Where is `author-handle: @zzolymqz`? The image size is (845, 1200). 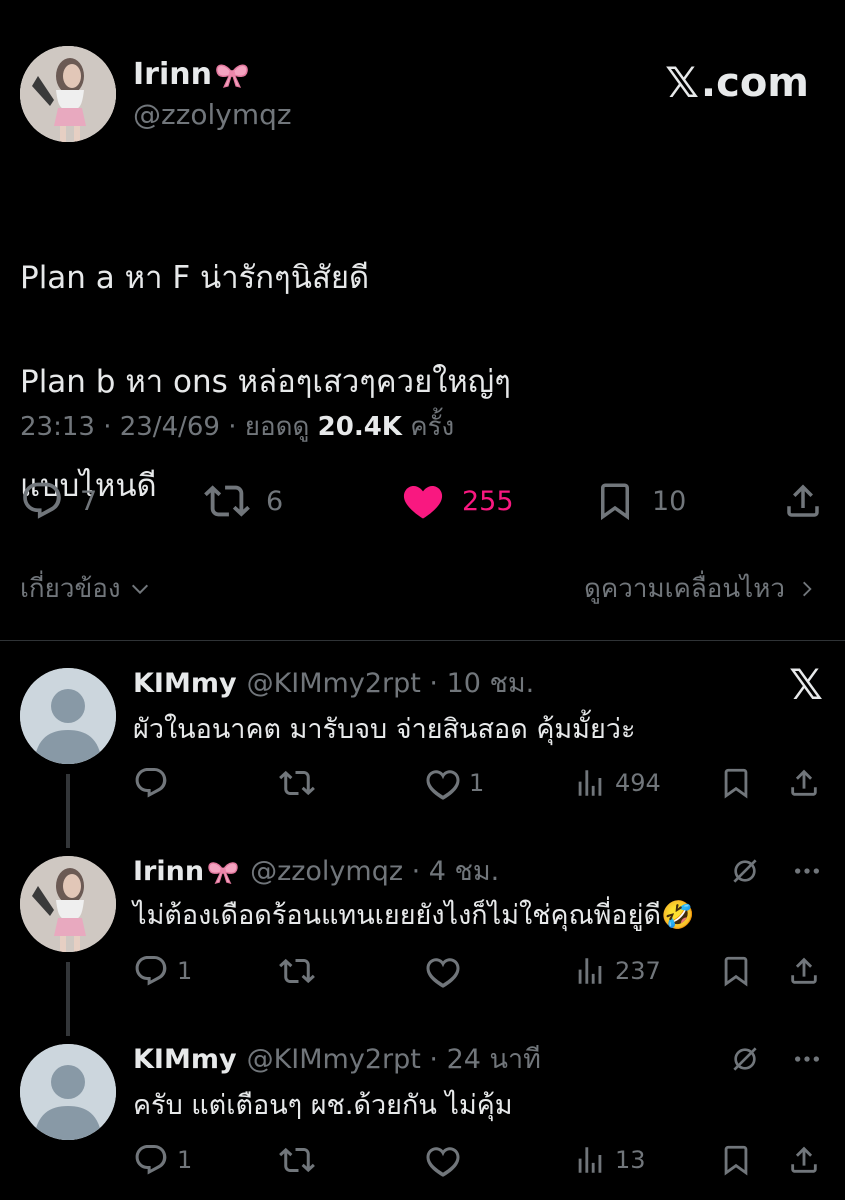
author-handle: @zzolymqz is located at coordinates (212, 115).